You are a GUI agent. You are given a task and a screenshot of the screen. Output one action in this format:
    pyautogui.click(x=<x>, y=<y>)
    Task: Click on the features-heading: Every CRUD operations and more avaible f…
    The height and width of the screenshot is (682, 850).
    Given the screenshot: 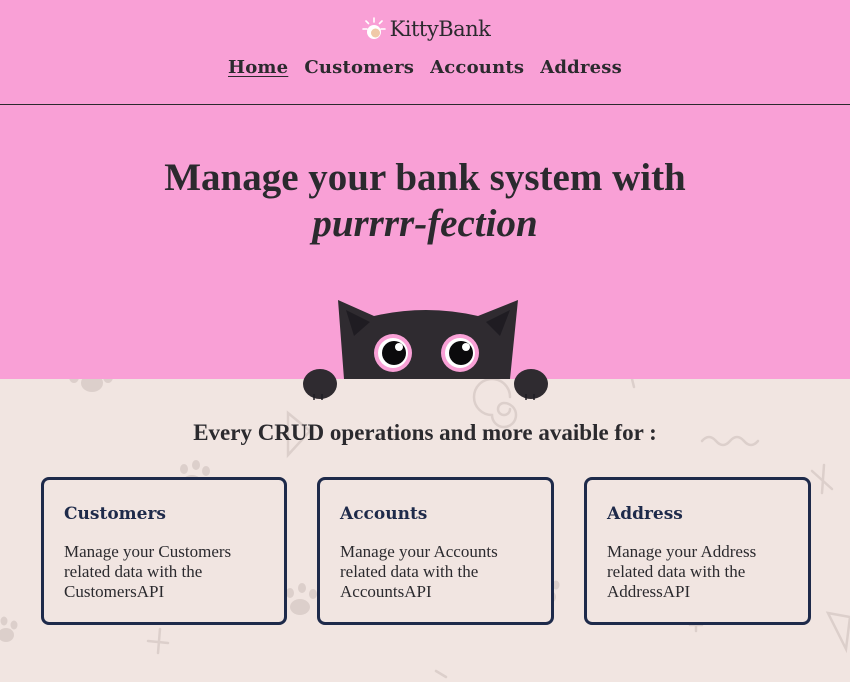 What is the action you would take?
    pyautogui.click(x=425, y=432)
    